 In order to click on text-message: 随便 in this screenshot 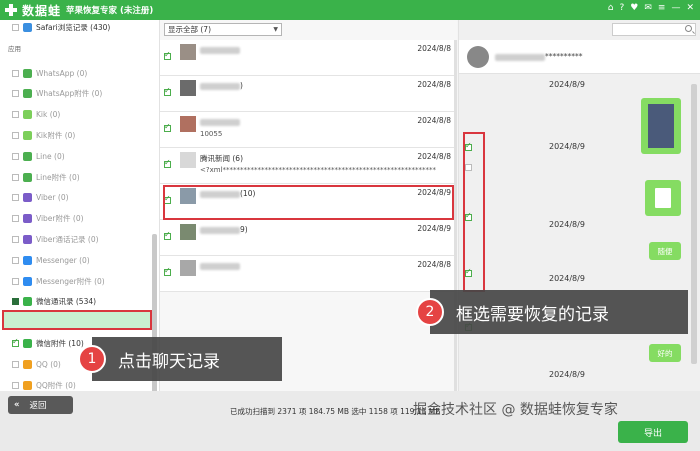, I will do `click(665, 251)`.